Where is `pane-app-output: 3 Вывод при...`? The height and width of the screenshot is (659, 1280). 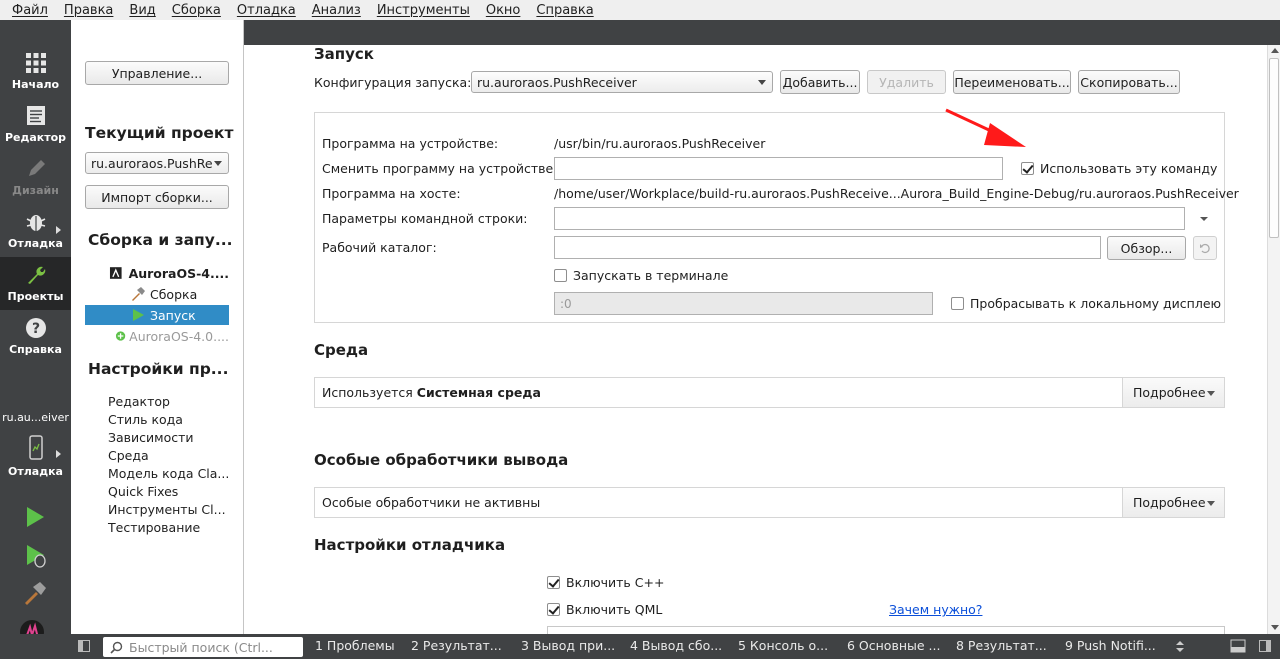
pane-app-output: 3 Вывод при... is located at coordinates (568, 645).